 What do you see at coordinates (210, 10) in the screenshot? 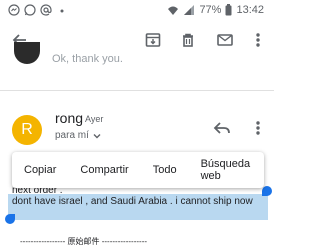
I see `battery-percent: 77%` at bounding box center [210, 10].